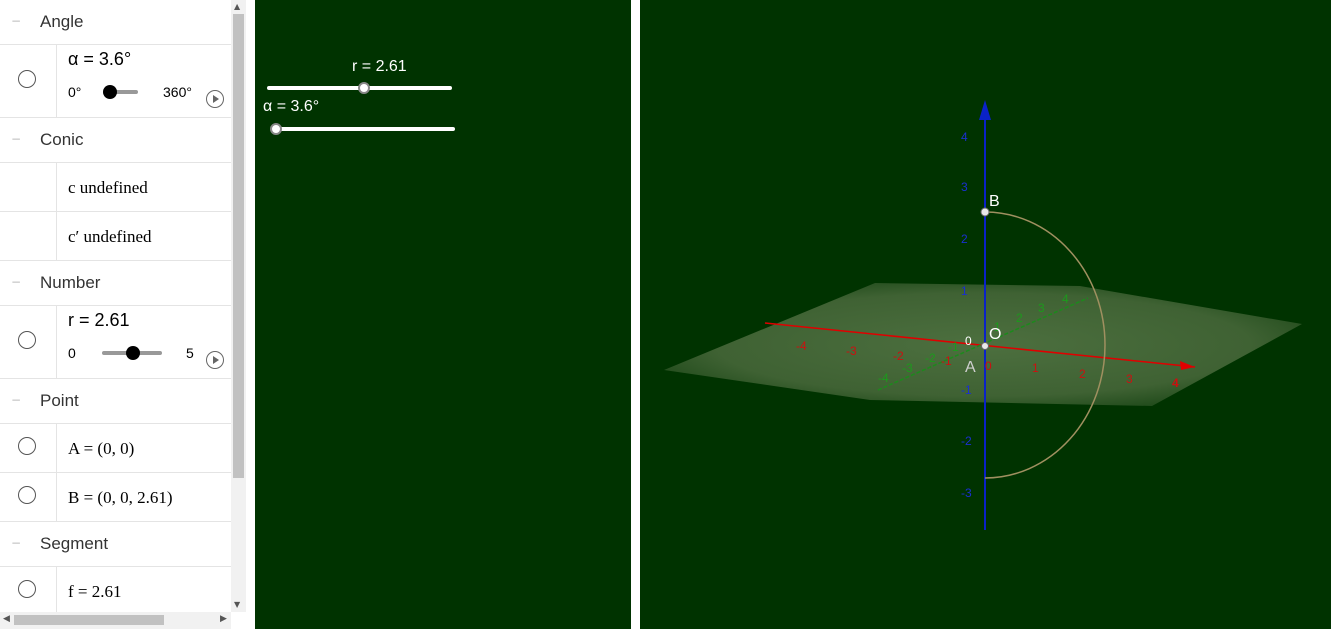 This screenshot has height=633, width=1331. I want to click on x-tick-label: 3, so click(1129, 379).